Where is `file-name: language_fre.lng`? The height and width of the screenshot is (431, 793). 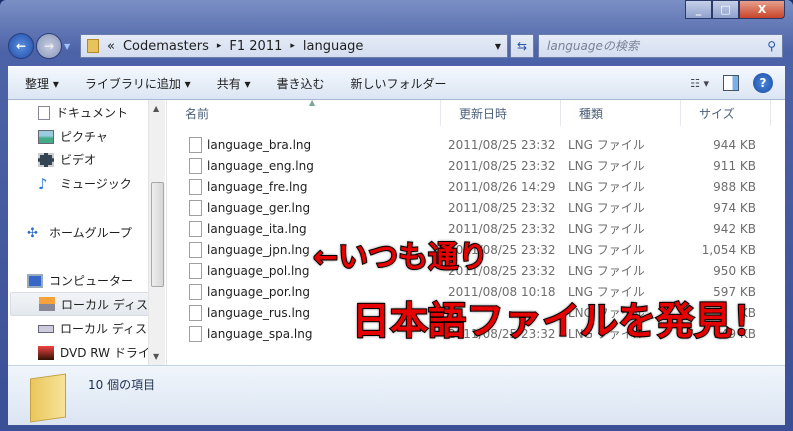
file-name: language_fre.lng is located at coordinates (257, 186).